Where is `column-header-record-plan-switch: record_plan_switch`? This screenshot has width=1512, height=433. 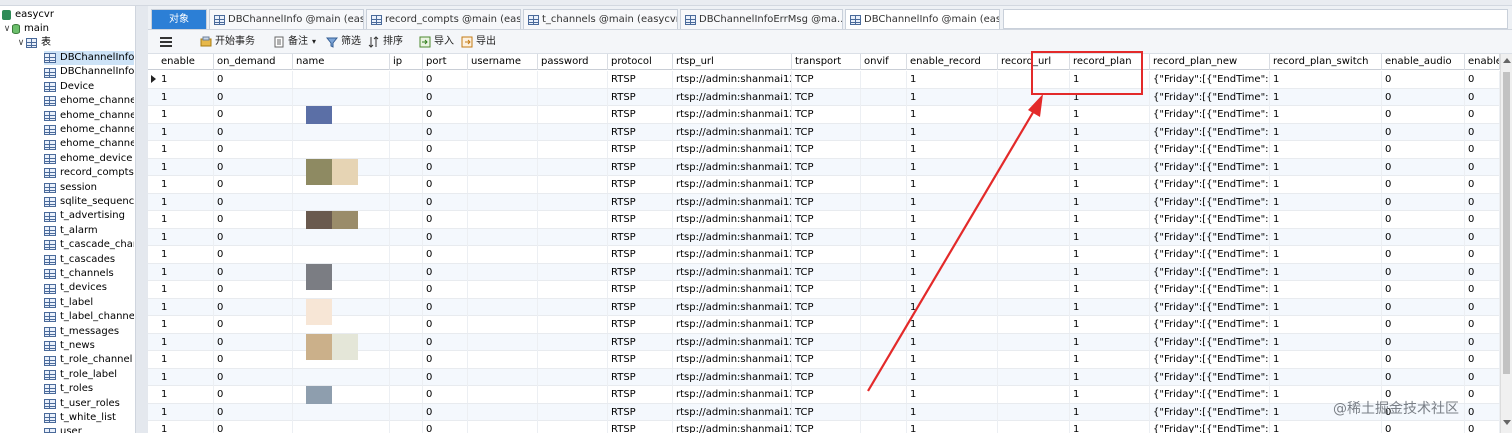 column-header-record-plan-switch: record_plan_switch is located at coordinates (1326, 62).